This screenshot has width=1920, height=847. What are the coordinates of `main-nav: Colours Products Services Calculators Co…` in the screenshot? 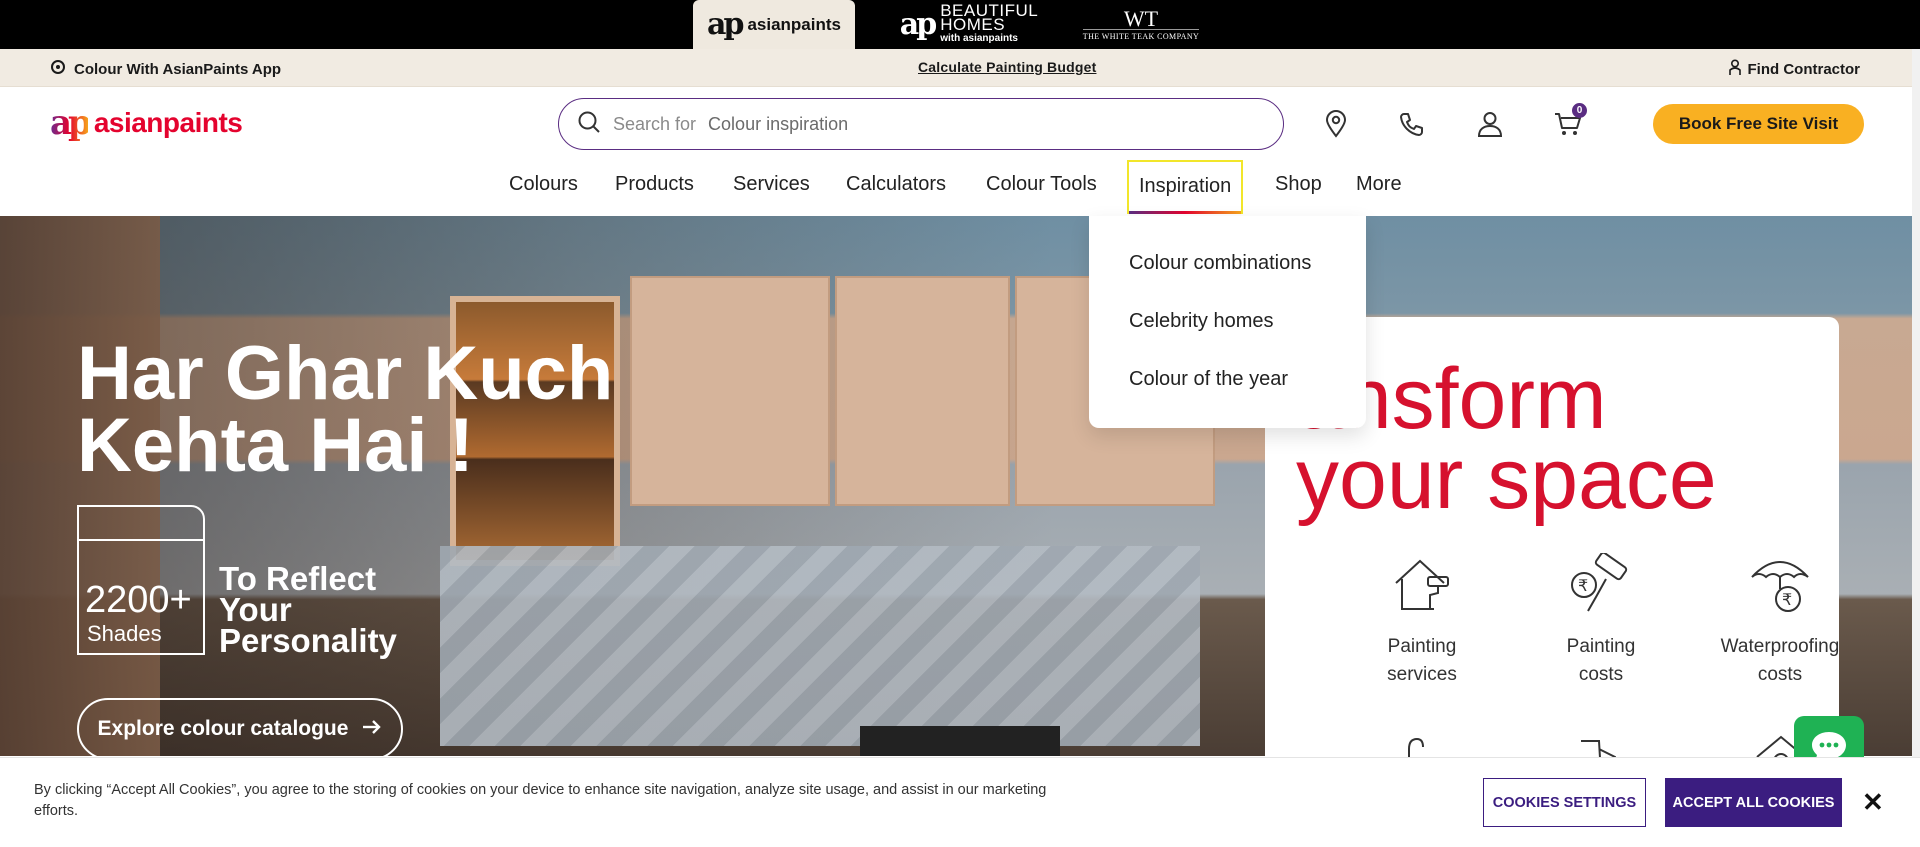 It's located at (960, 187).